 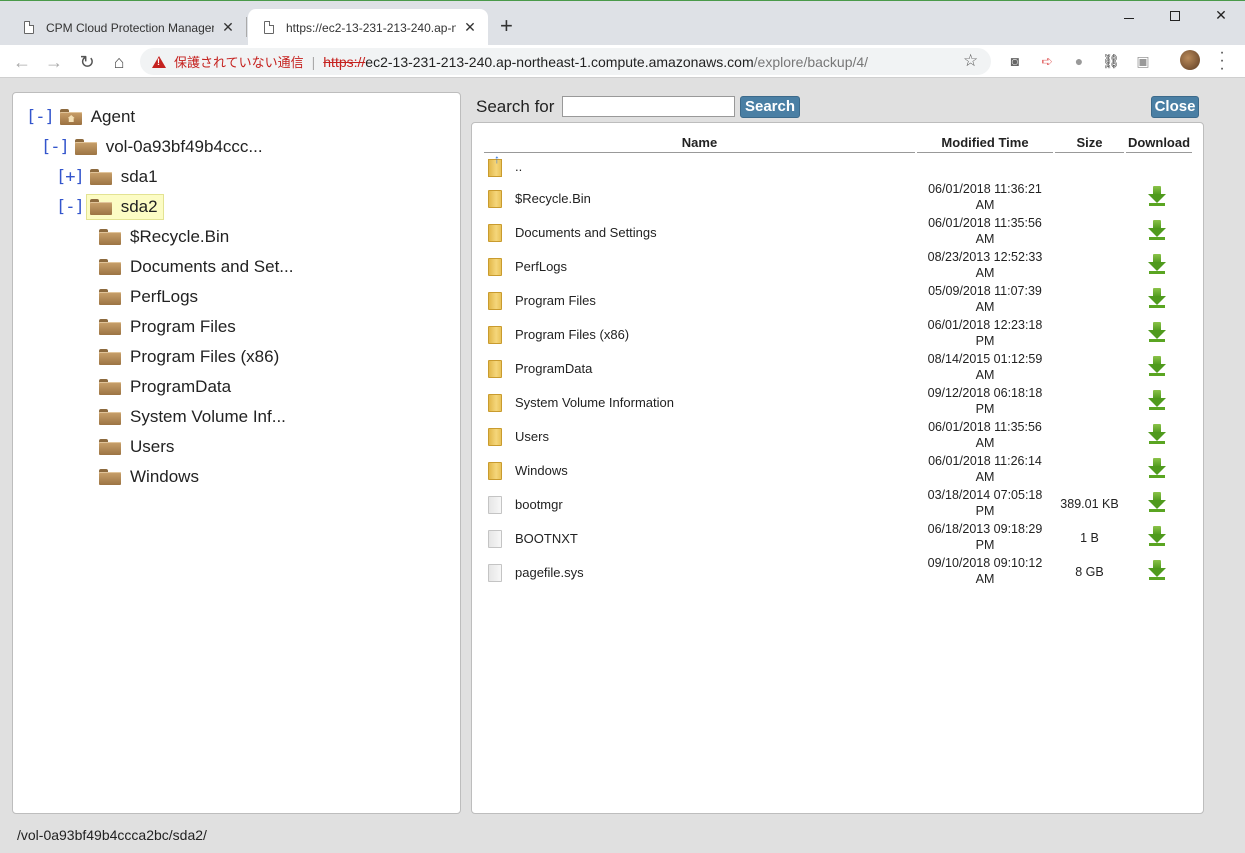 What do you see at coordinates (1190, 60) in the screenshot?
I see `avatar` at bounding box center [1190, 60].